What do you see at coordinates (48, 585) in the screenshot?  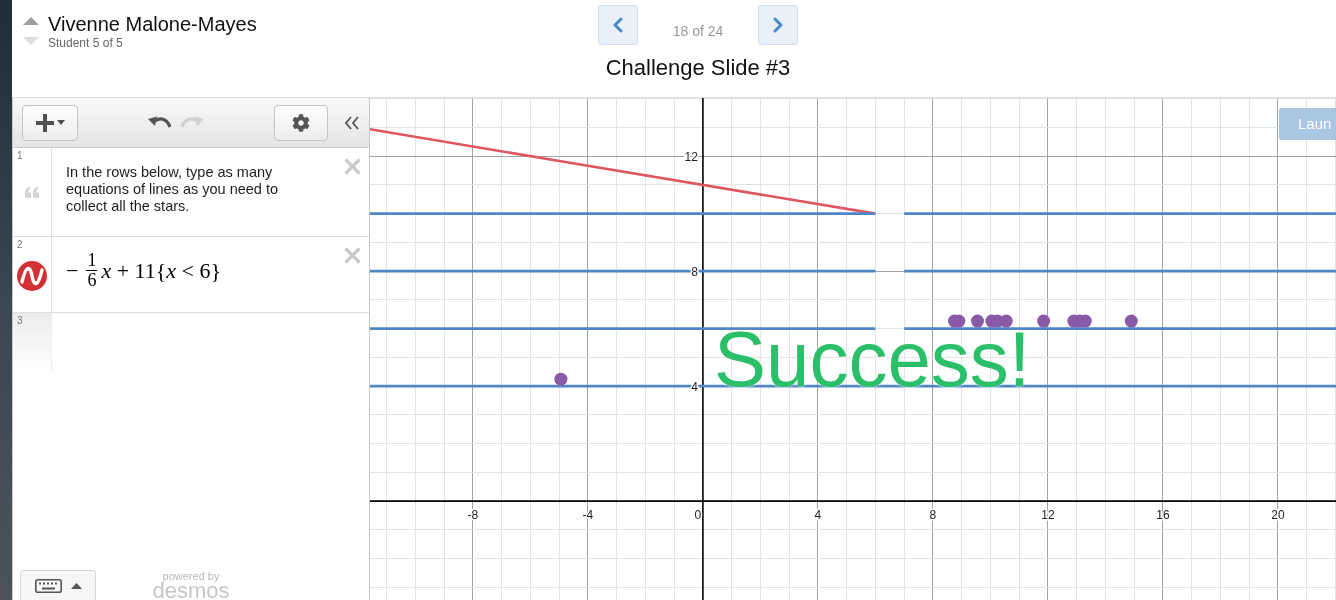 I see `keyboard-icon` at bounding box center [48, 585].